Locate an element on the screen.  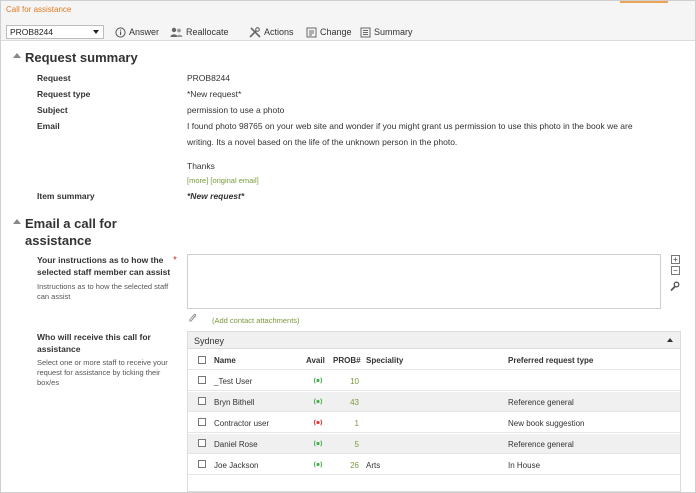
subject-value: permission to use a photo is located at coordinates (236, 110).